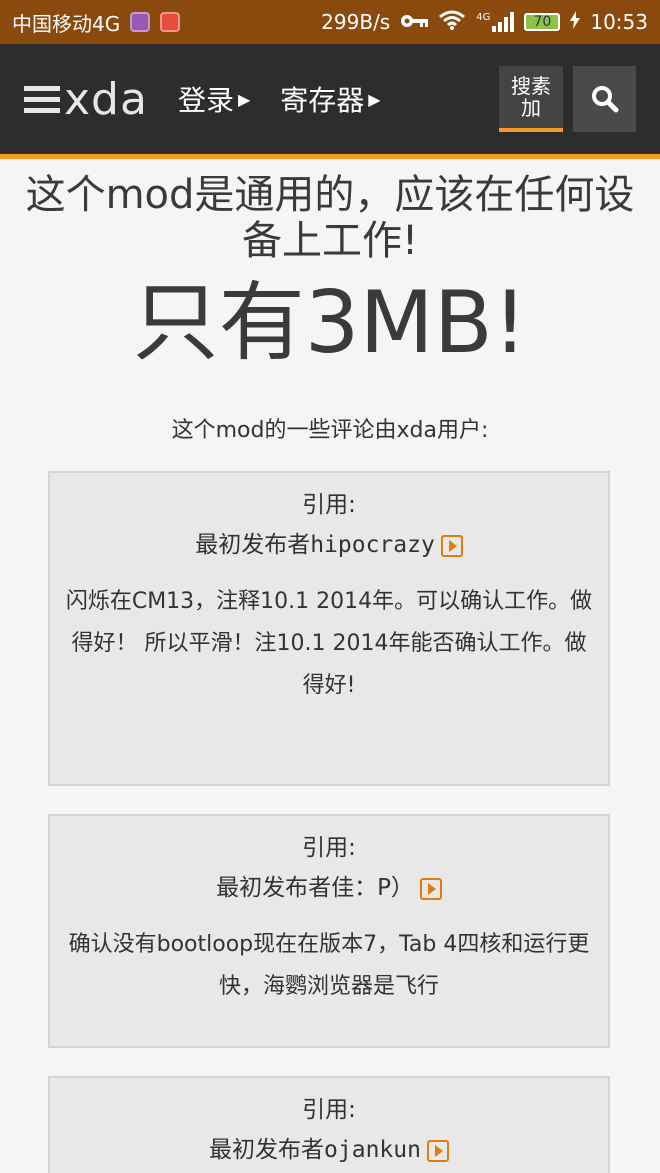 Image resolution: width=660 pixels, height=1173 pixels. What do you see at coordinates (329, 885) in the screenshot?
I see `quote-author: 最初发布者佳：P）` at bounding box center [329, 885].